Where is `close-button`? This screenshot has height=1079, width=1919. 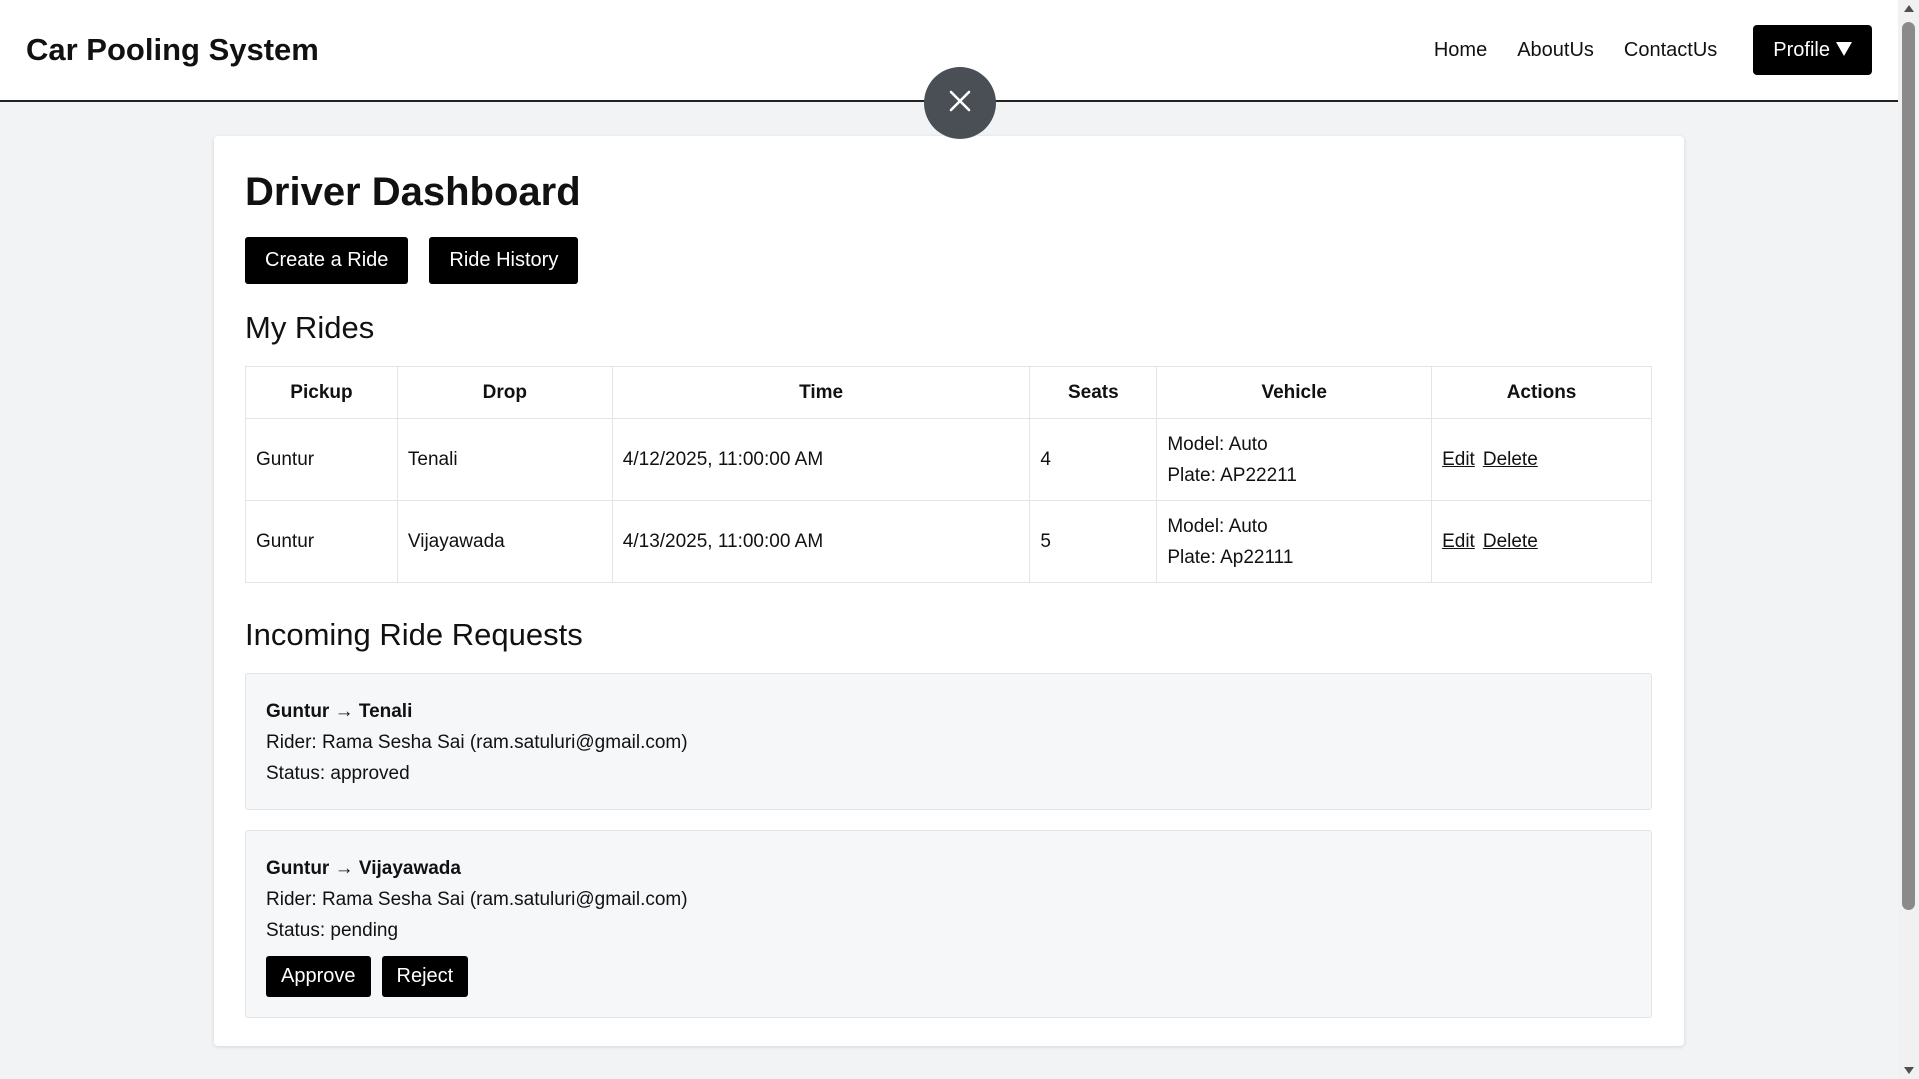
close-button is located at coordinates (960, 103).